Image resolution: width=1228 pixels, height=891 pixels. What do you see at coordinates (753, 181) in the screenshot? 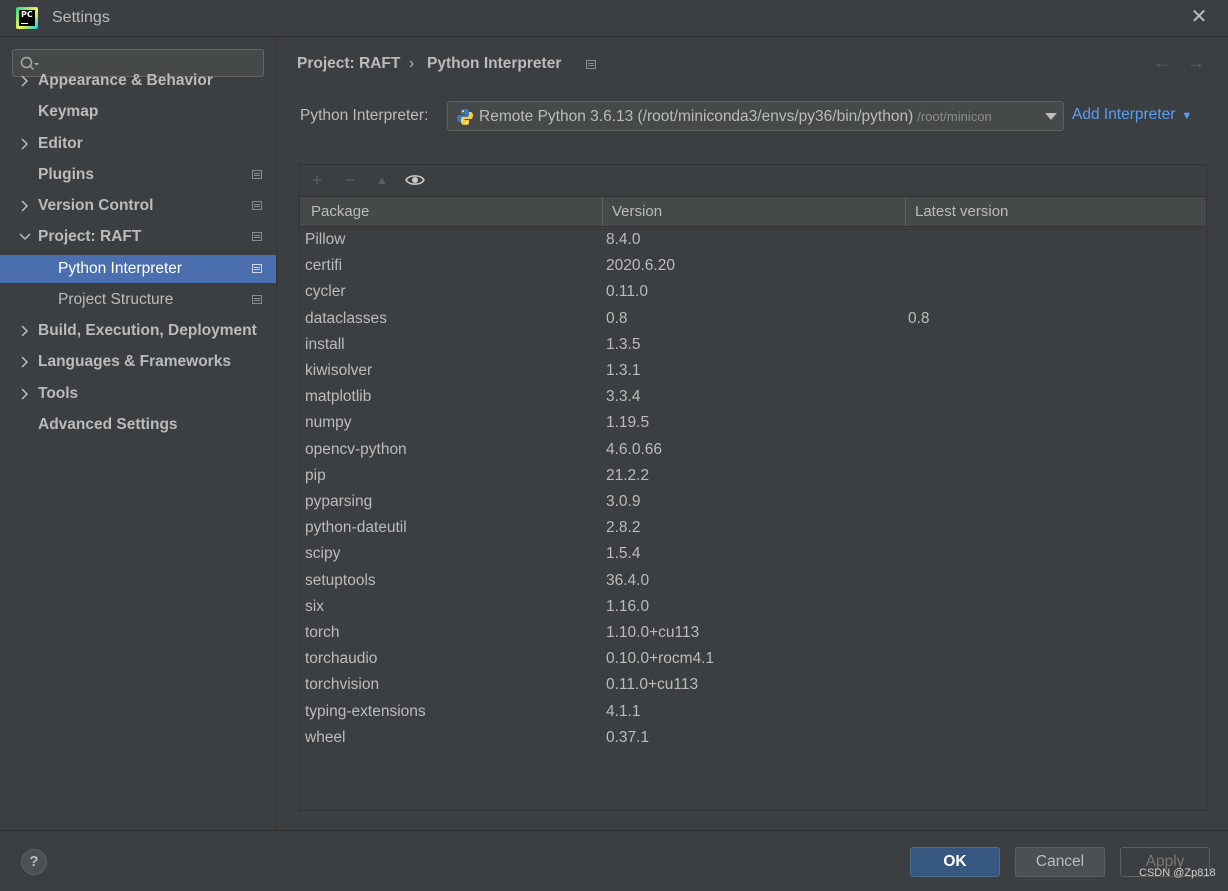
I see `packages-toolbar: + − ▲` at bounding box center [753, 181].